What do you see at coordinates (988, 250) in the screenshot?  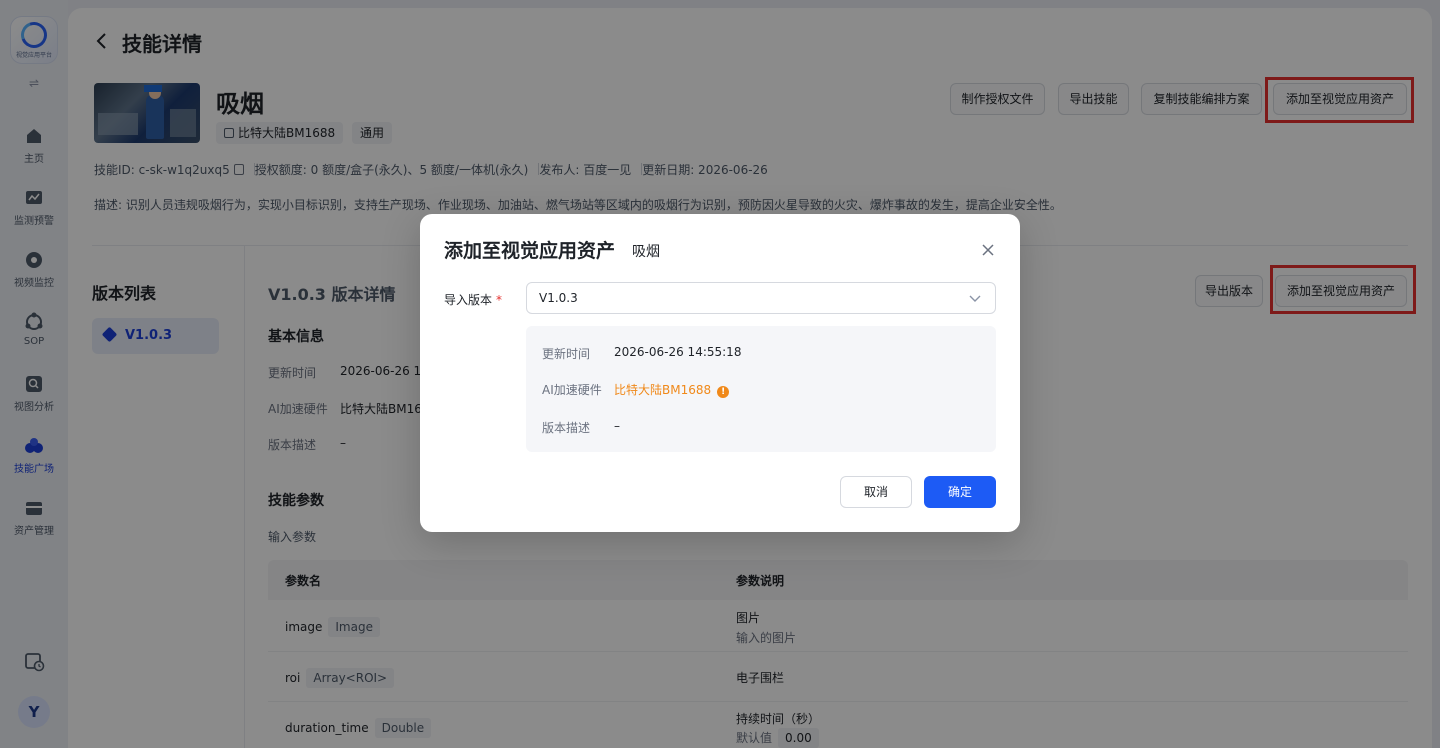 I see `close-icon` at bounding box center [988, 250].